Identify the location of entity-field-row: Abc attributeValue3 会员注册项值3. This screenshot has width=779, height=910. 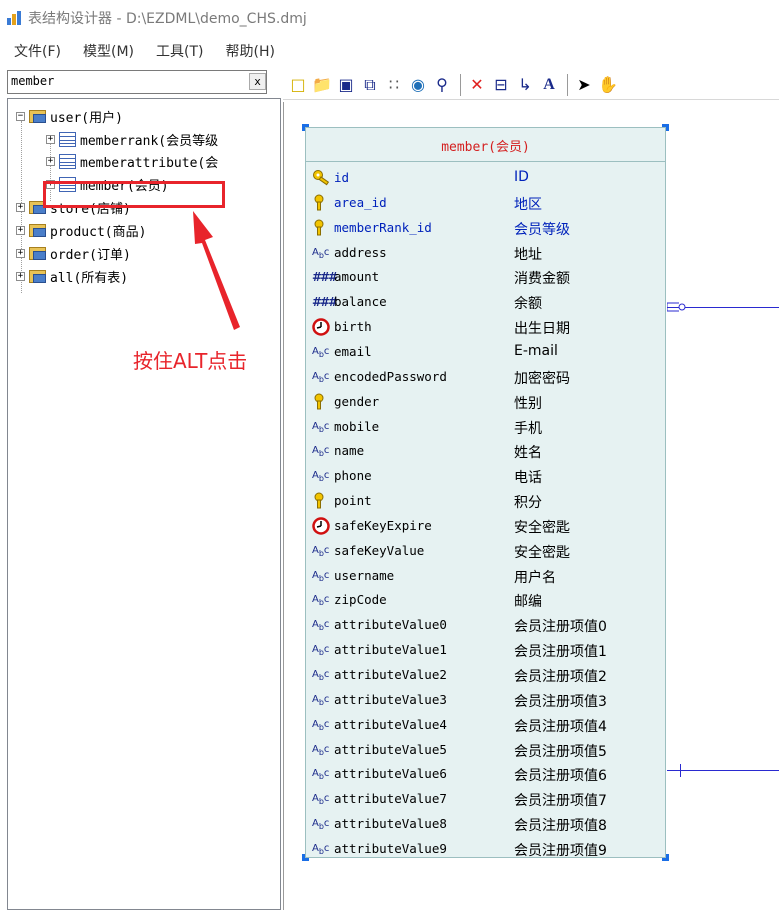
(486, 700).